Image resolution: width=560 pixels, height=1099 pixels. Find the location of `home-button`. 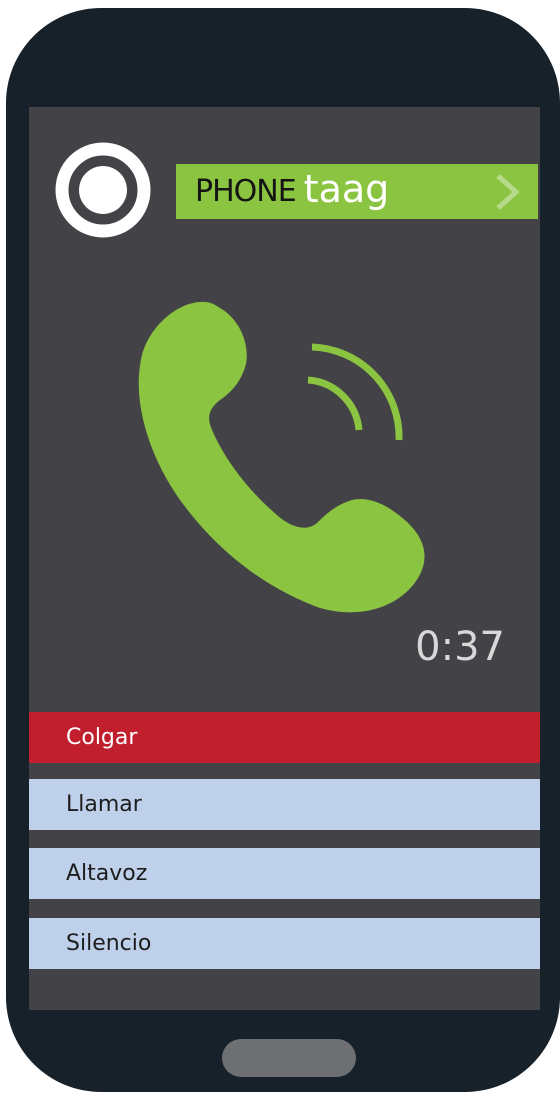

home-button is located at coordinates (289, 1058).